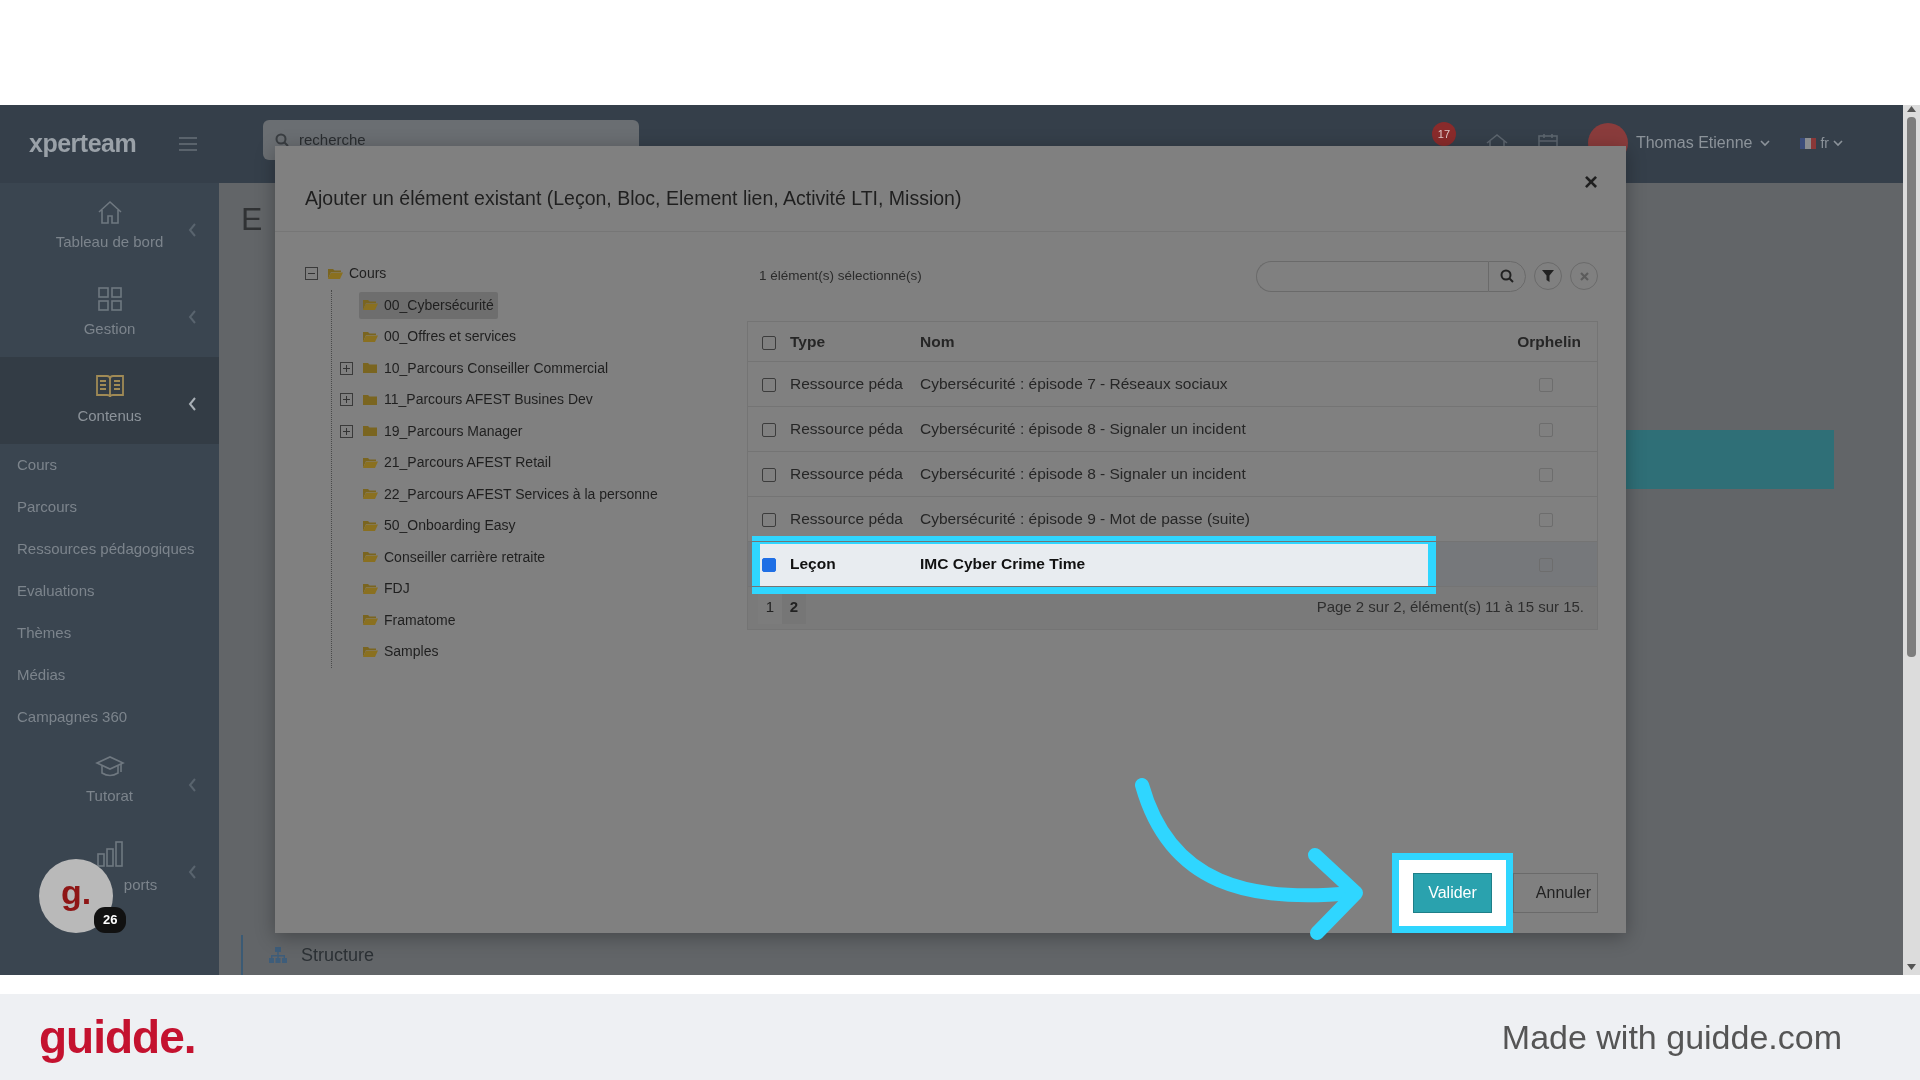 Image resolution: width=1920 pixels, height=1080 pixels. What do you see at coordinates (813, 563) in the screenshot?
I see `table-cell-text: Leçon` at bounding box center [813, 563].